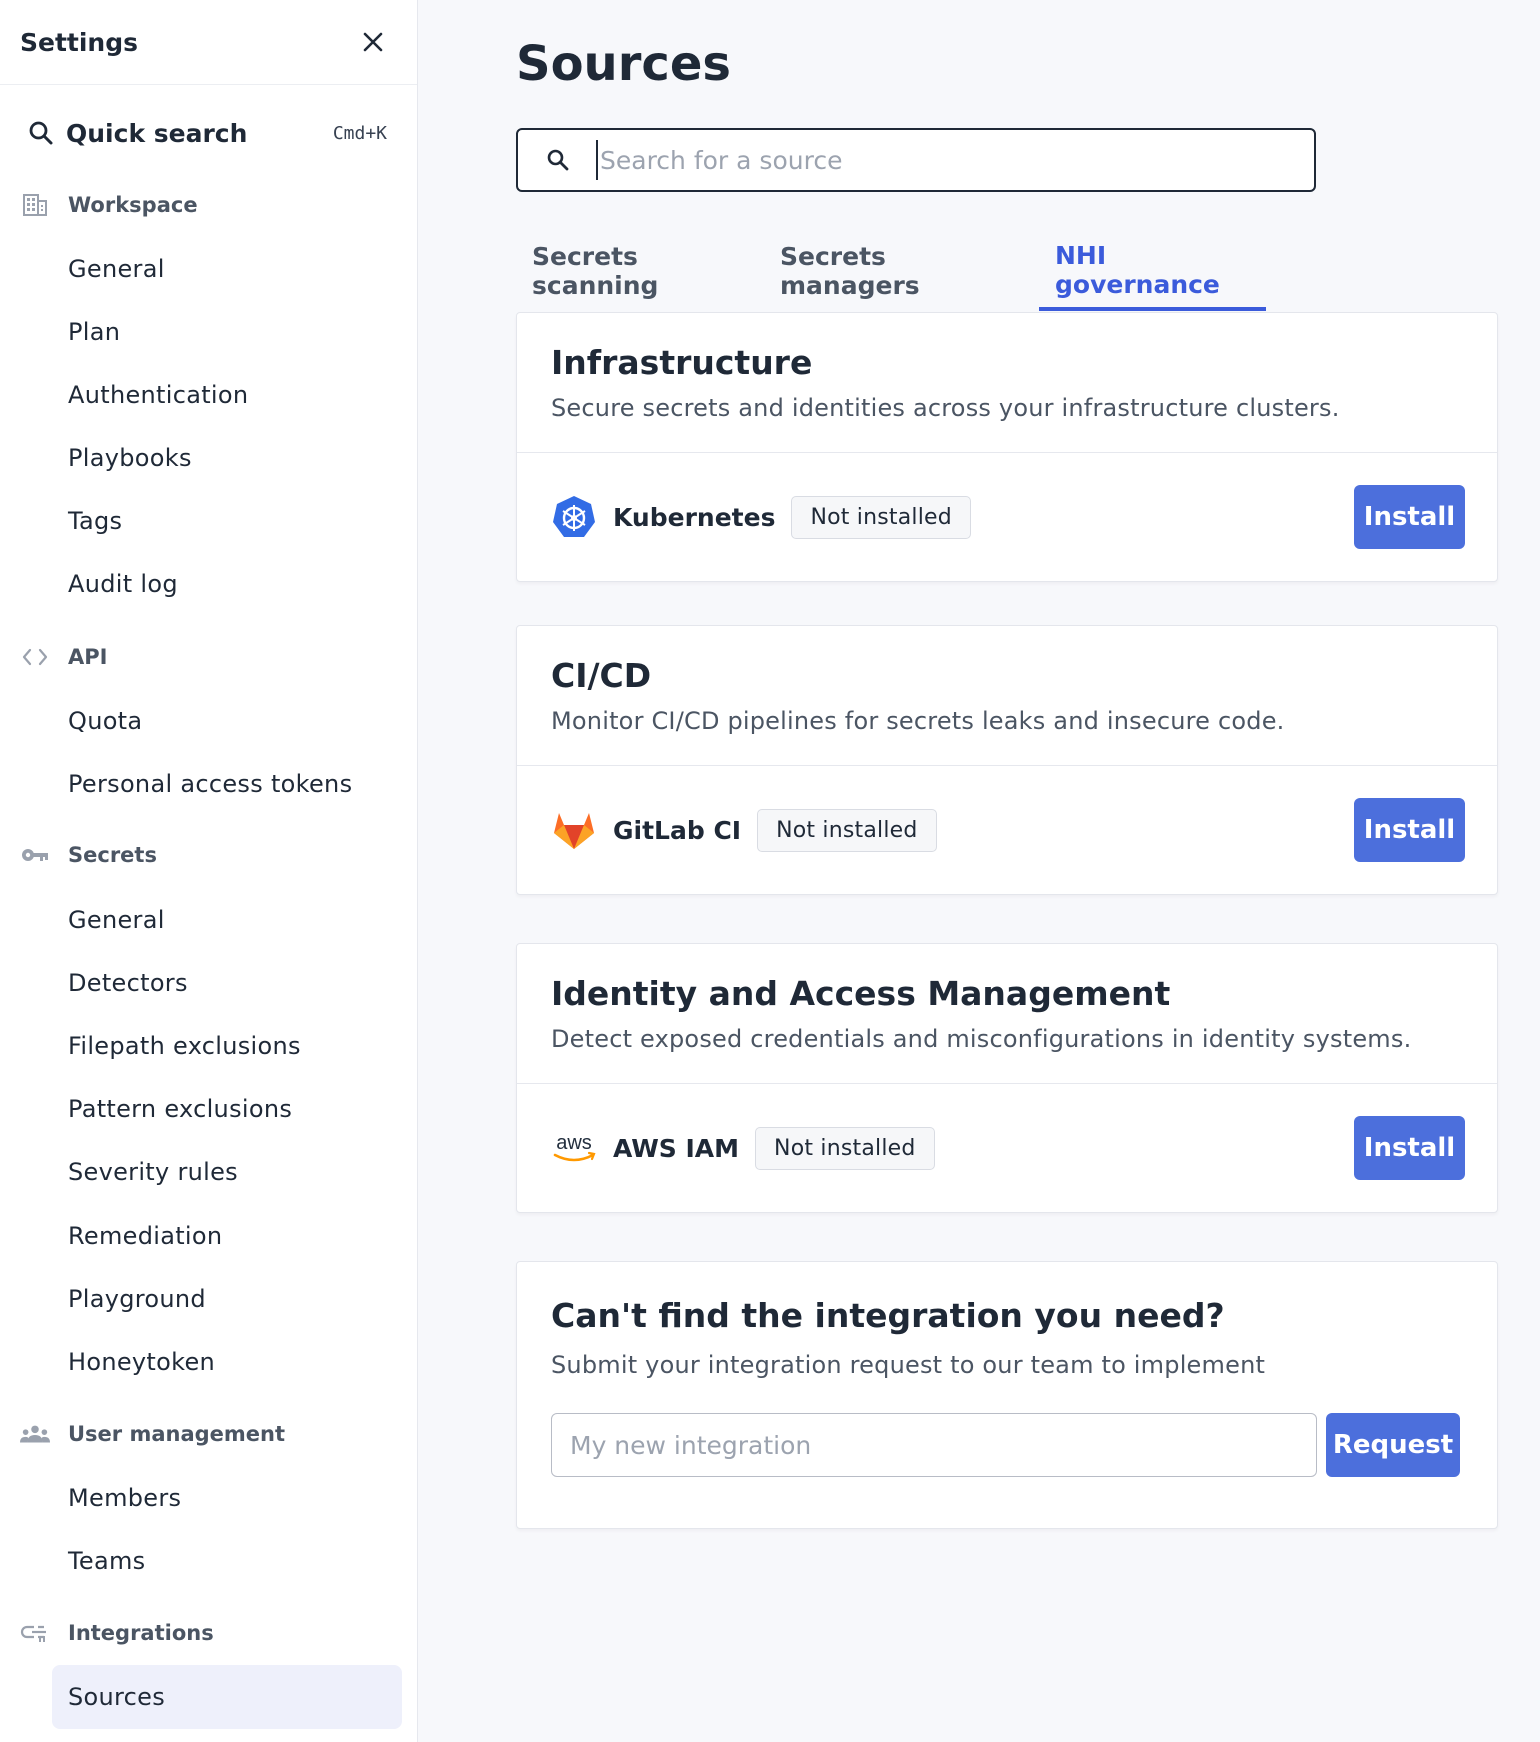 This screenshot has width=1540, height=1742. I want to click on sidebar-item-remediation: Remediation, so click(227, 1236).